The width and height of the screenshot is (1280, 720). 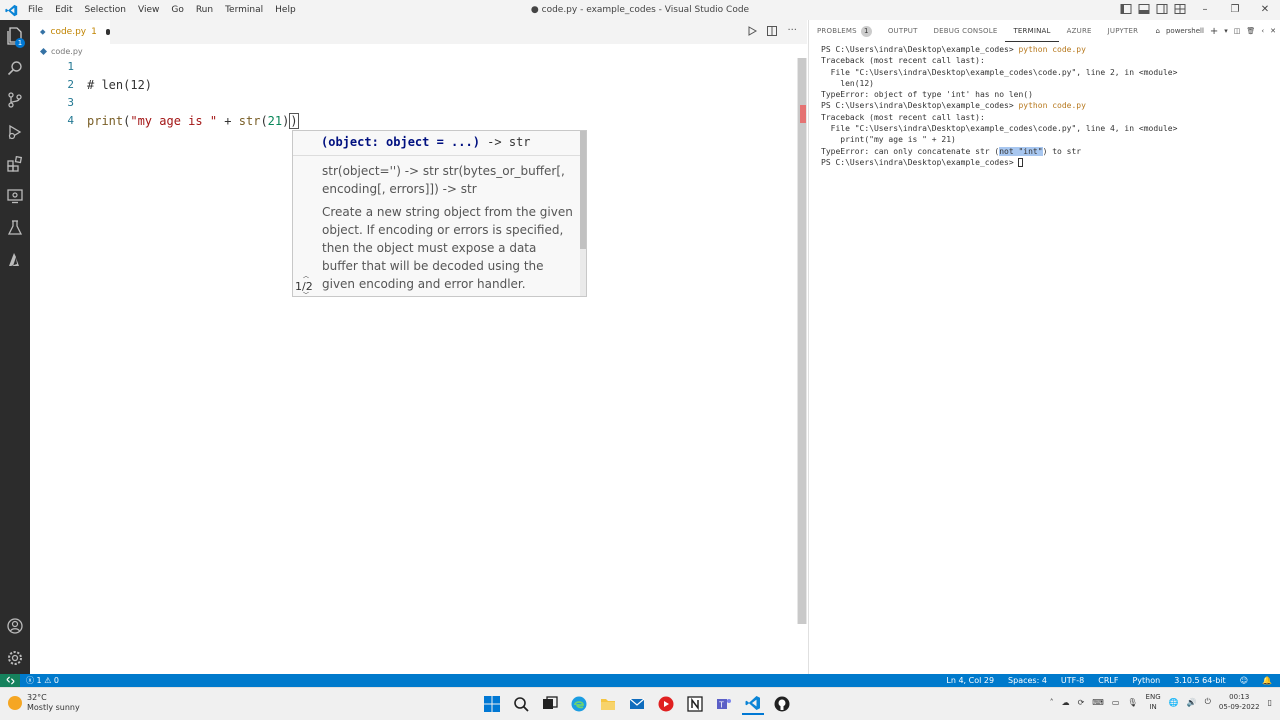 What do you see at coordinates (1239, 707) in the screenshot?
I see `clock-date: 05-09-2022` at bounding box center [1239, 707].